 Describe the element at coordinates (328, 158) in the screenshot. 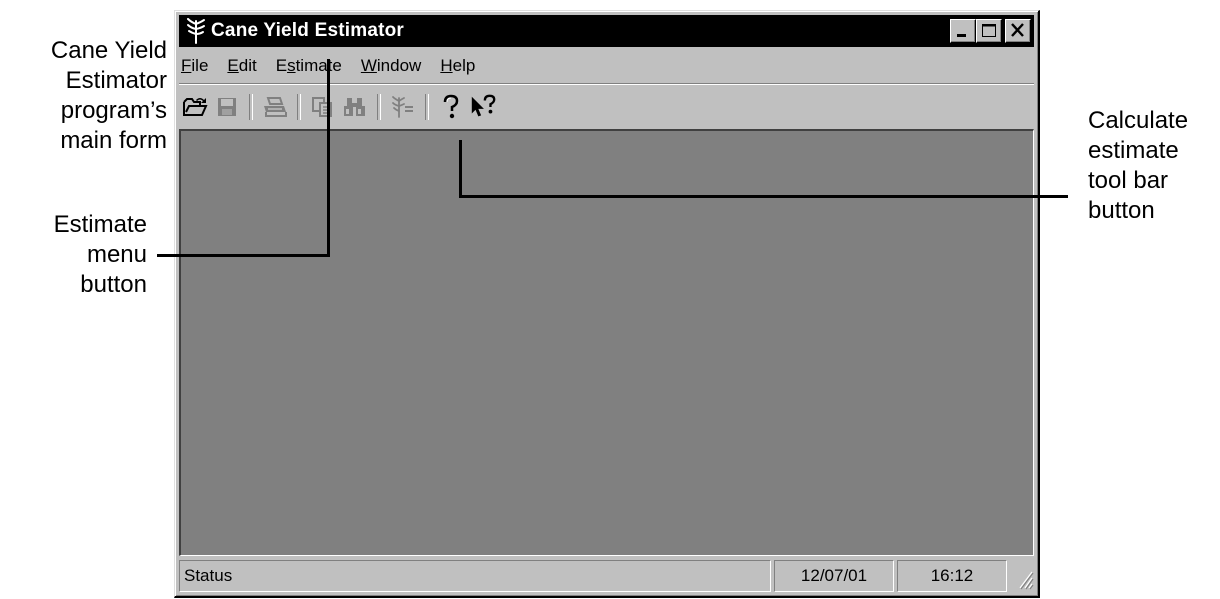

I see `estimate-menu-leader-vertical` at that location.